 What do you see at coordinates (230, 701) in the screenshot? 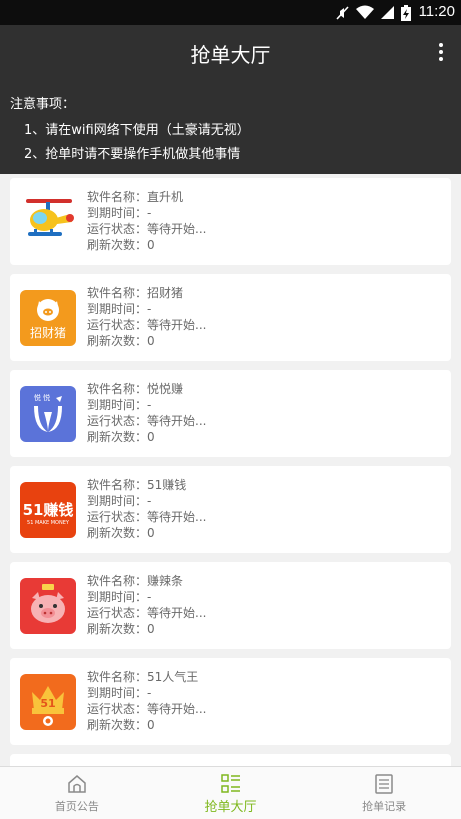
I see `app-card: 51 软件名称：51人气王 到期时间：- 运行状态：等待开始... 刷新次数：0` at bounding box center [230, 701].